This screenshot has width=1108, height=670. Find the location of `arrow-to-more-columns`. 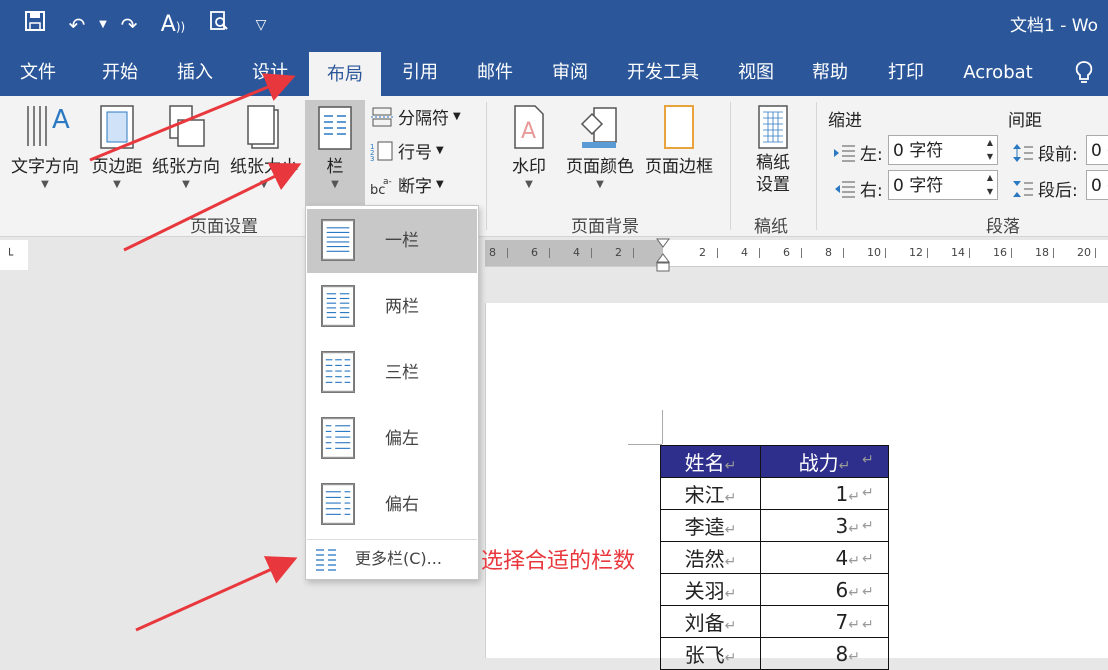

arrow-to-more-columns is located at coordinates (216, 594).